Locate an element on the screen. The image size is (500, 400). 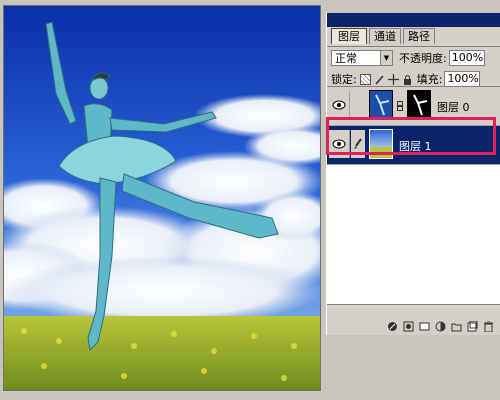
lock-all-icon is located at coordinates (407, 79).